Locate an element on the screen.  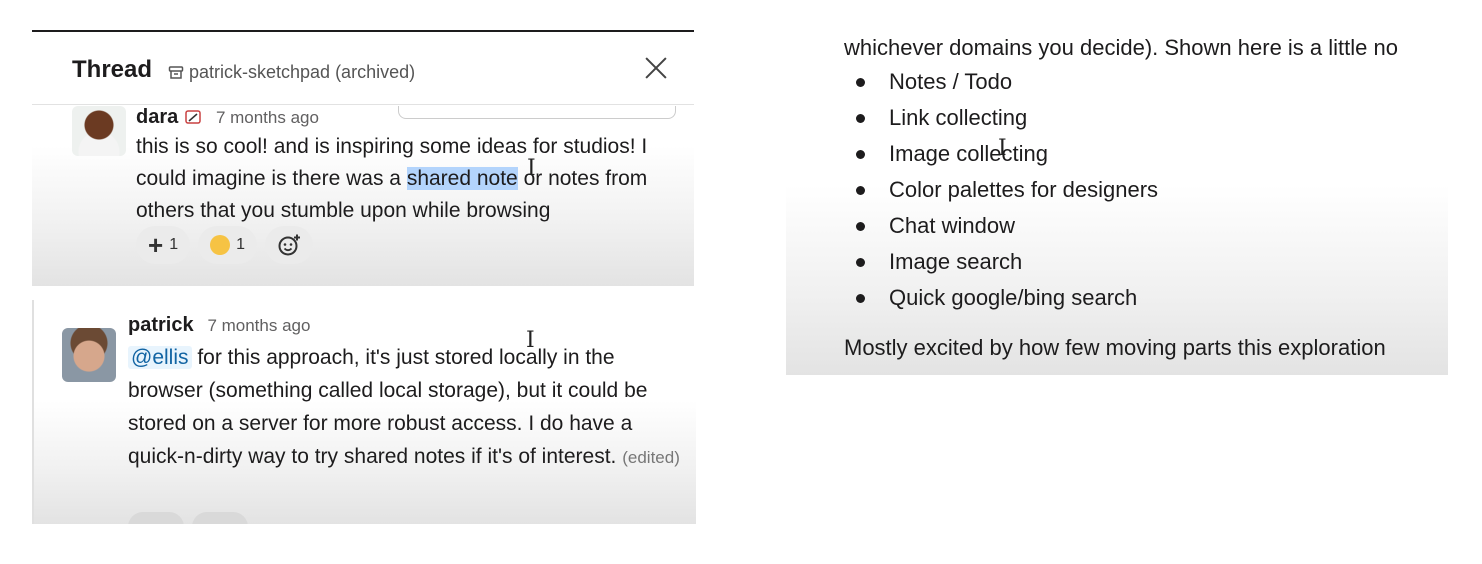
add-reaction-icon is located at coordinates (289, 245).